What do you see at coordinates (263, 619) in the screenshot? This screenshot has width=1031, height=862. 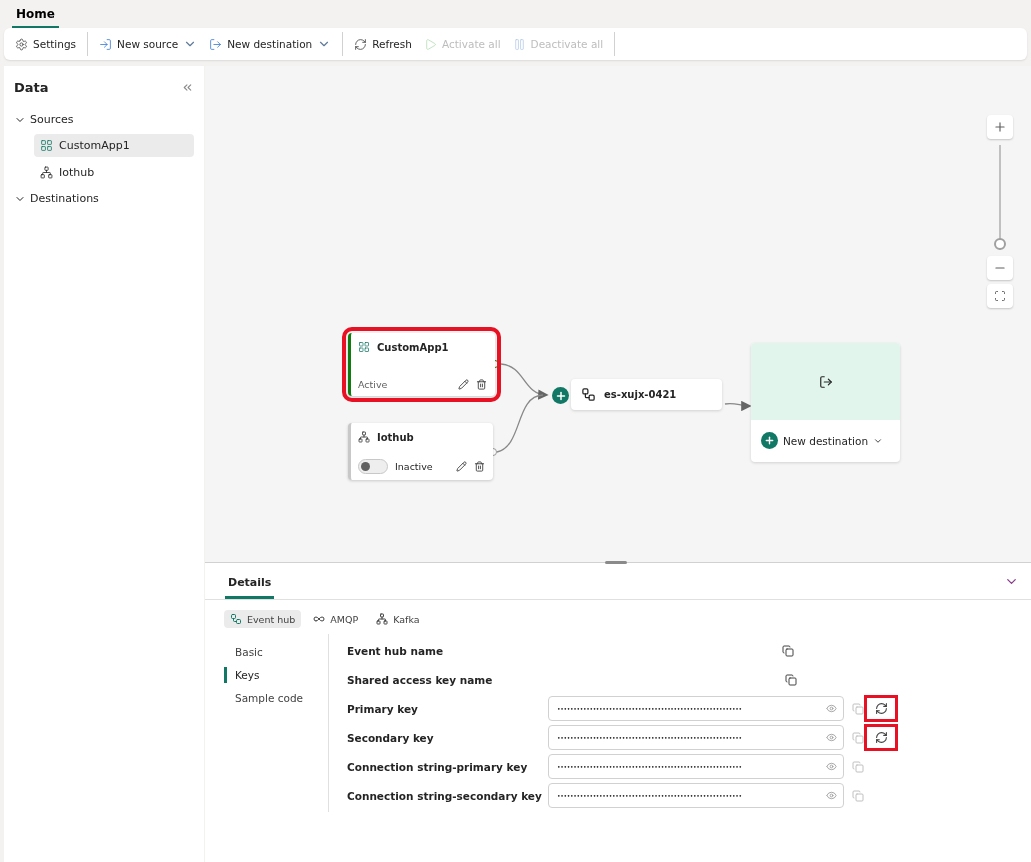 I see `protocol-tab: Event hub` at bounding box center [263, 619].